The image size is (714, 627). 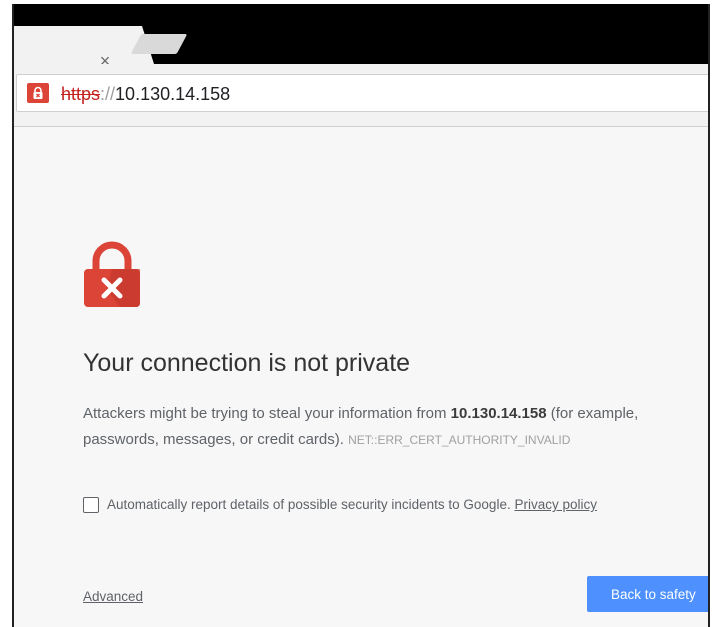 I want to click on active-tab: ×, so click(x=84, y=48).